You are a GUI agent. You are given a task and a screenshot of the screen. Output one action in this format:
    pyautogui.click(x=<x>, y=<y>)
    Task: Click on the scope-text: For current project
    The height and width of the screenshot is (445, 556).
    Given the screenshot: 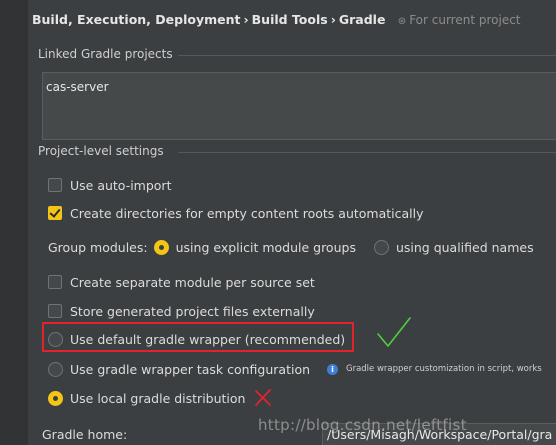 What is the action you would take?
    pyautogui.click(x=465, y=20)
    